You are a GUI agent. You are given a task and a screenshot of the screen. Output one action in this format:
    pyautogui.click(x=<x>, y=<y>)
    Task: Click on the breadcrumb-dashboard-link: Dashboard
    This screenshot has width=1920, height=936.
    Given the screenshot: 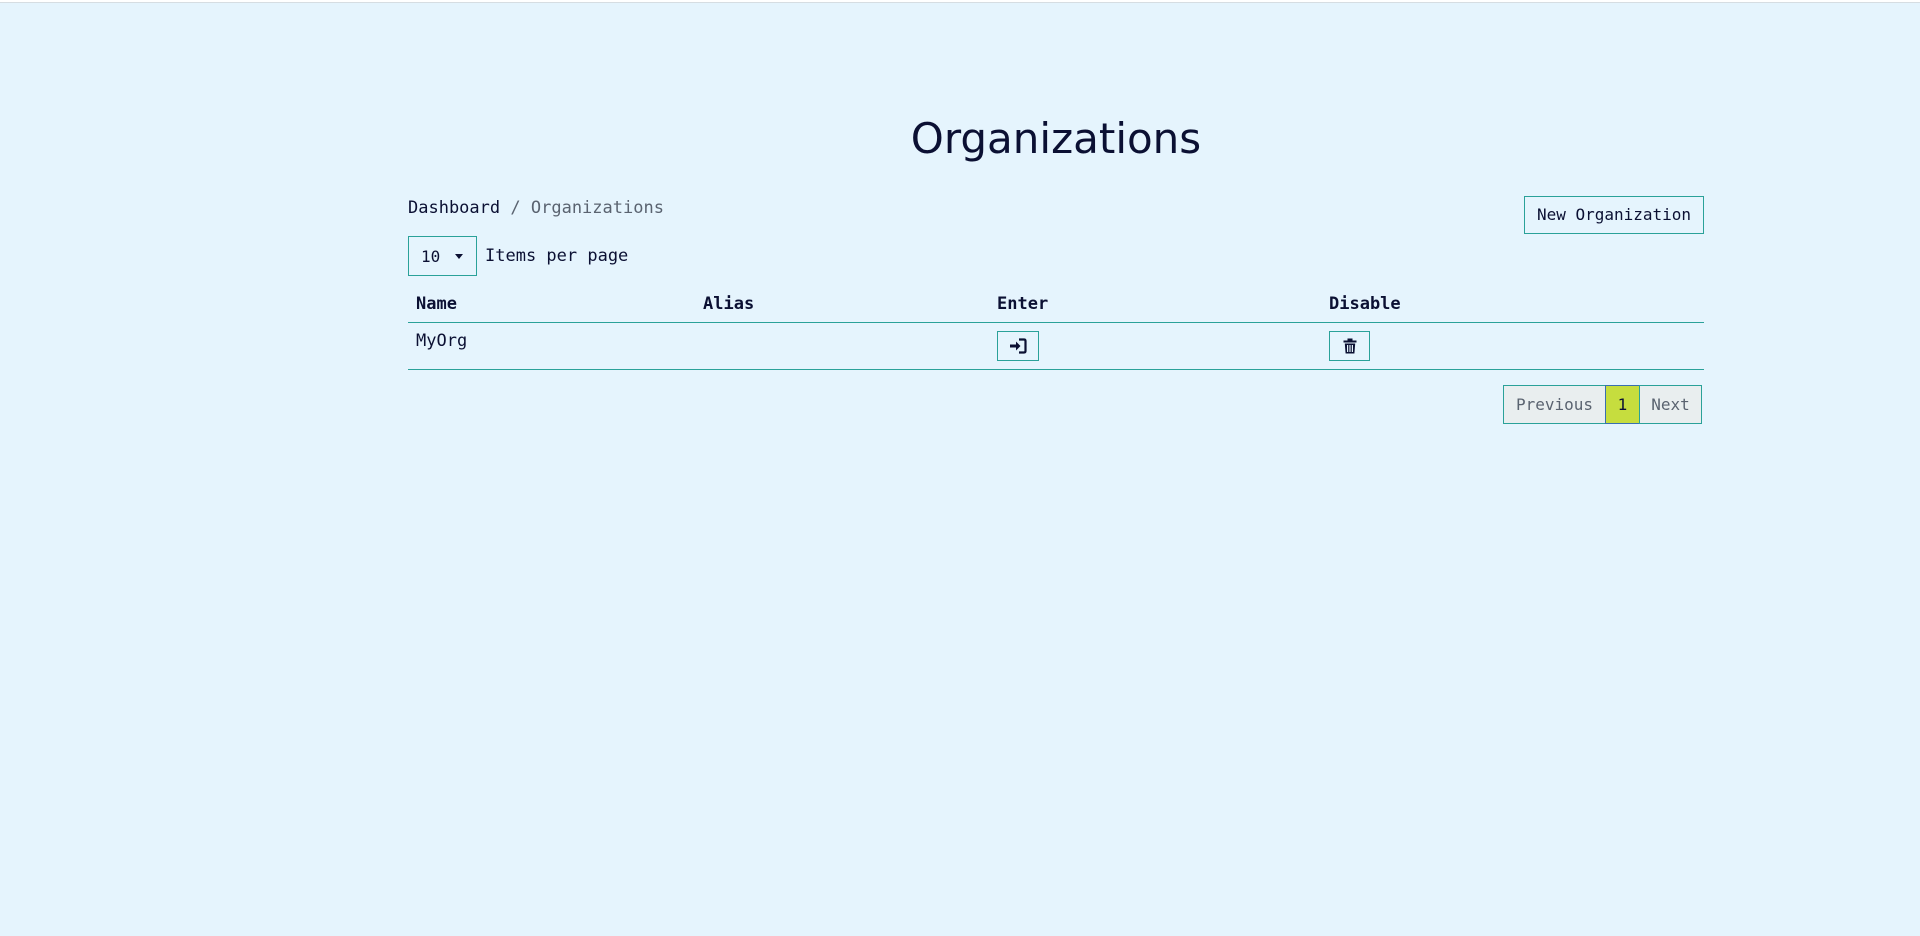 What is the action you would take?
    pyautogui.click(x=454, y=208)
    